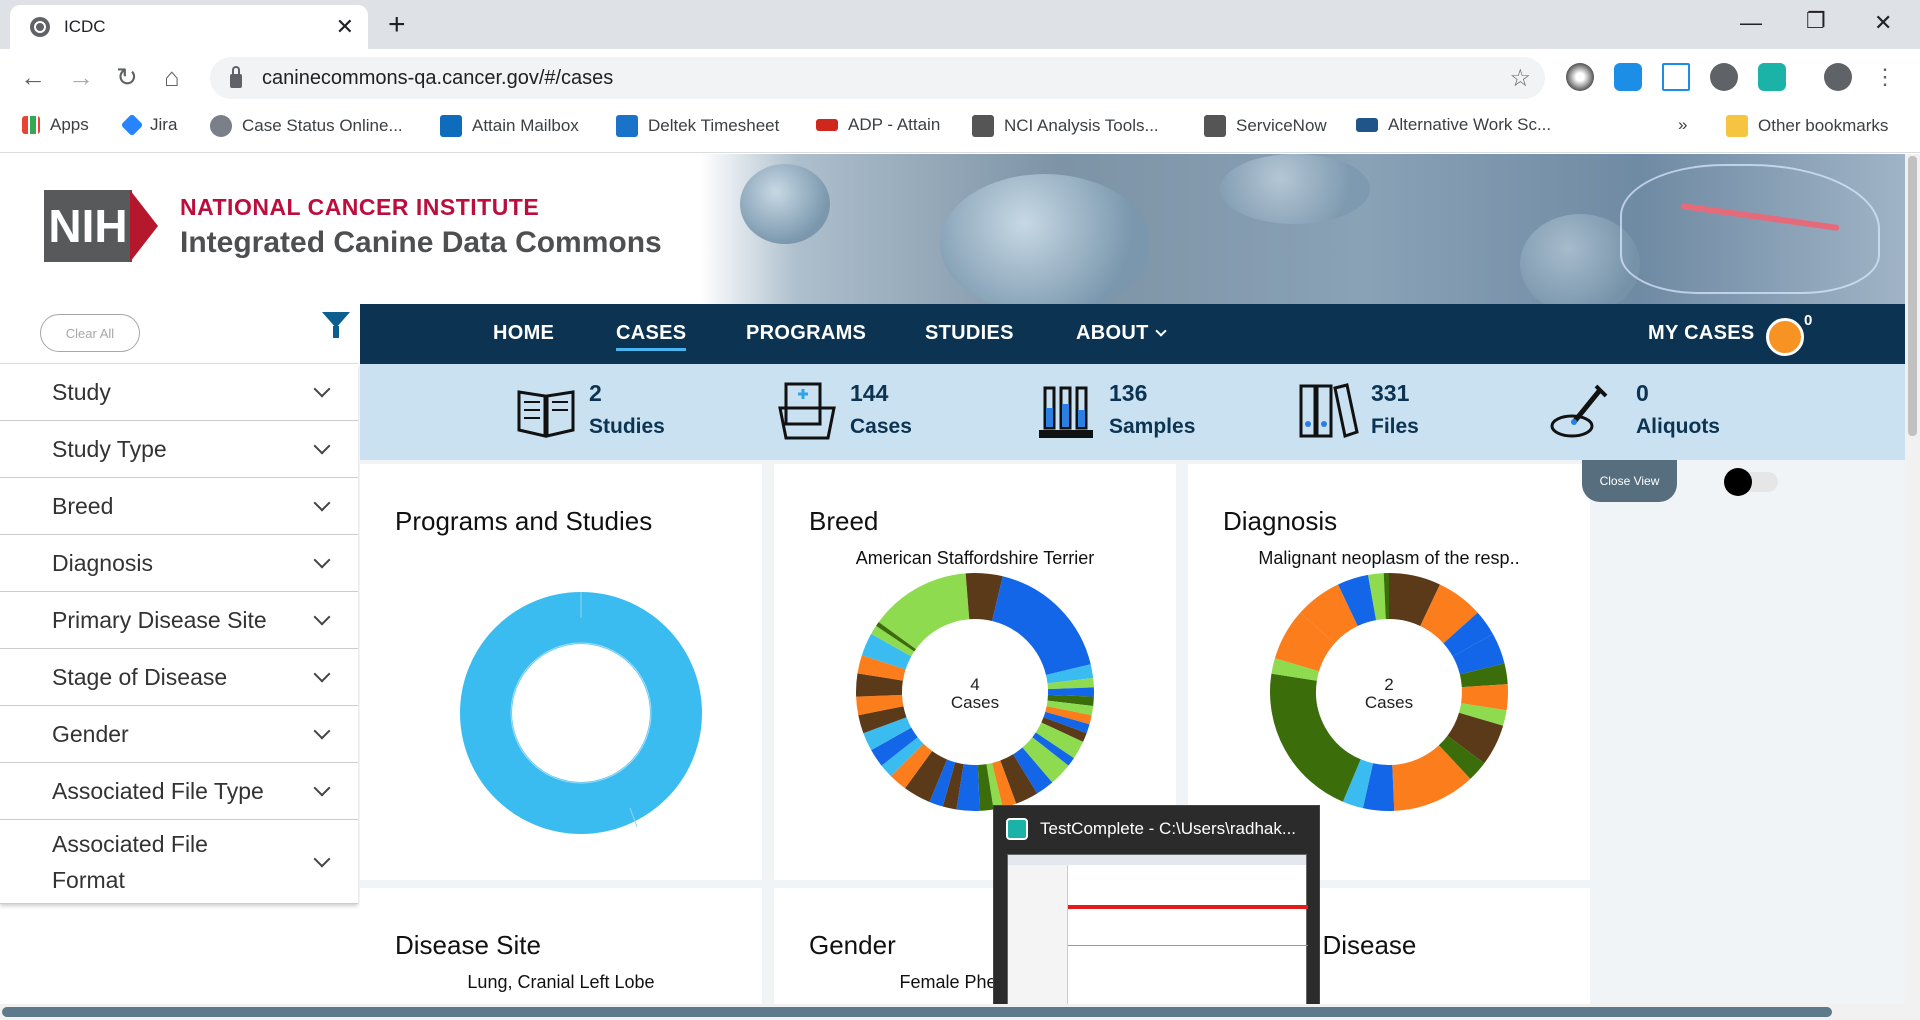  I want to click on horizontal-scrollbar, so click(952, 1012).